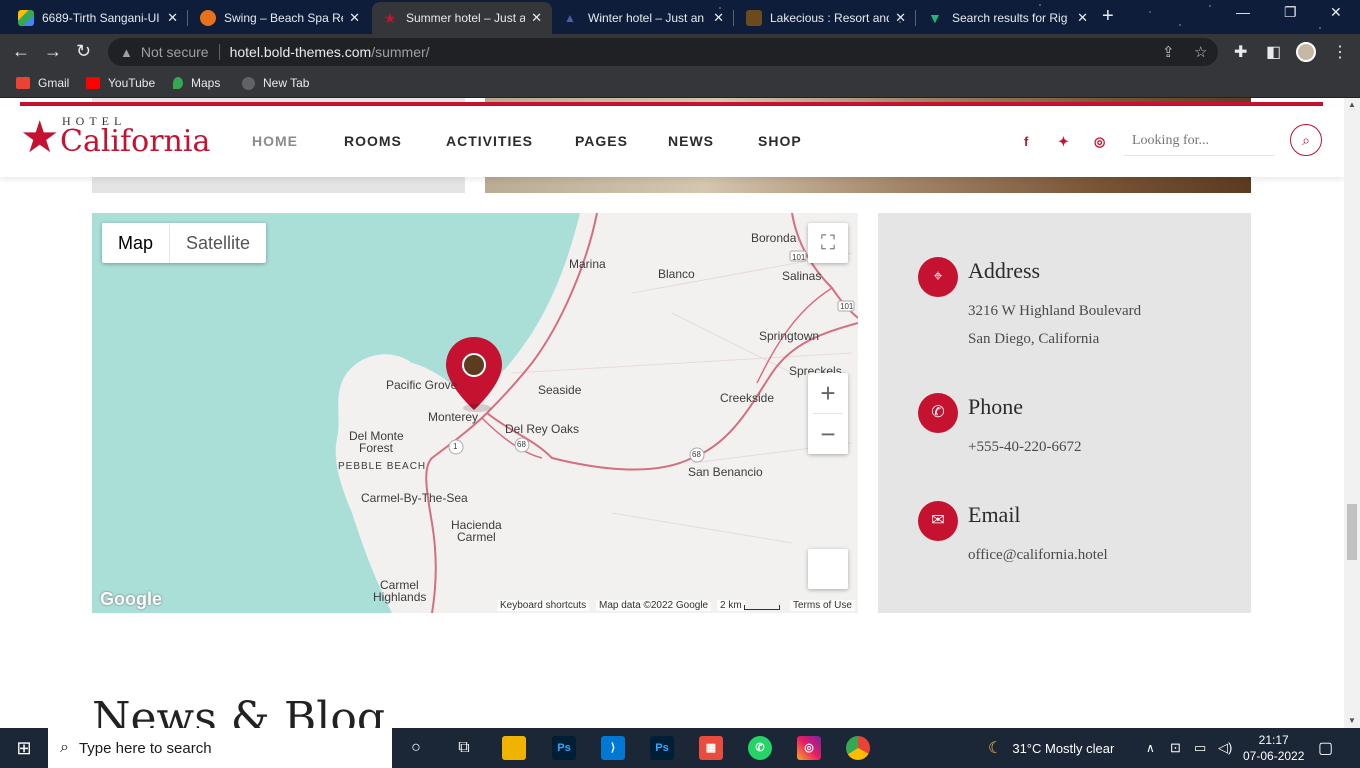 This screenshot has height=768, width=1360. I want to click on map-scale-bar, so click(762, 607).